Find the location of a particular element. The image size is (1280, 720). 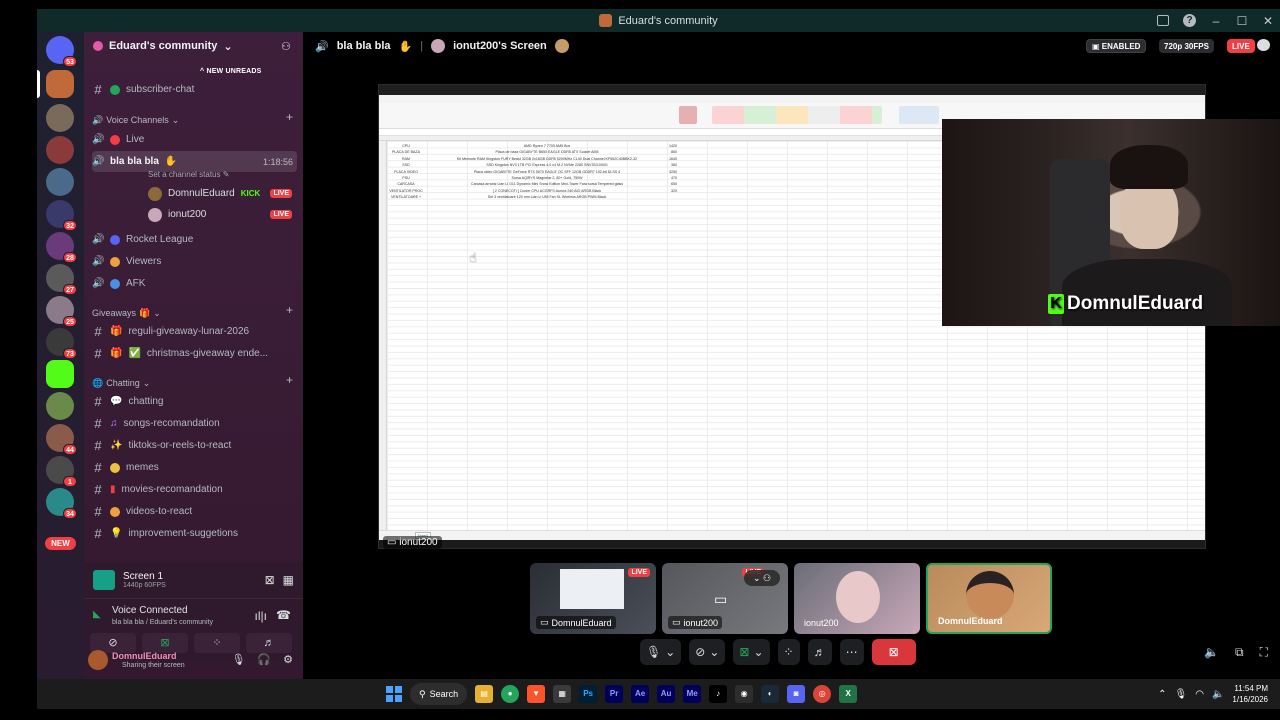

home-button: 53 is located at coordinates (61, 51).